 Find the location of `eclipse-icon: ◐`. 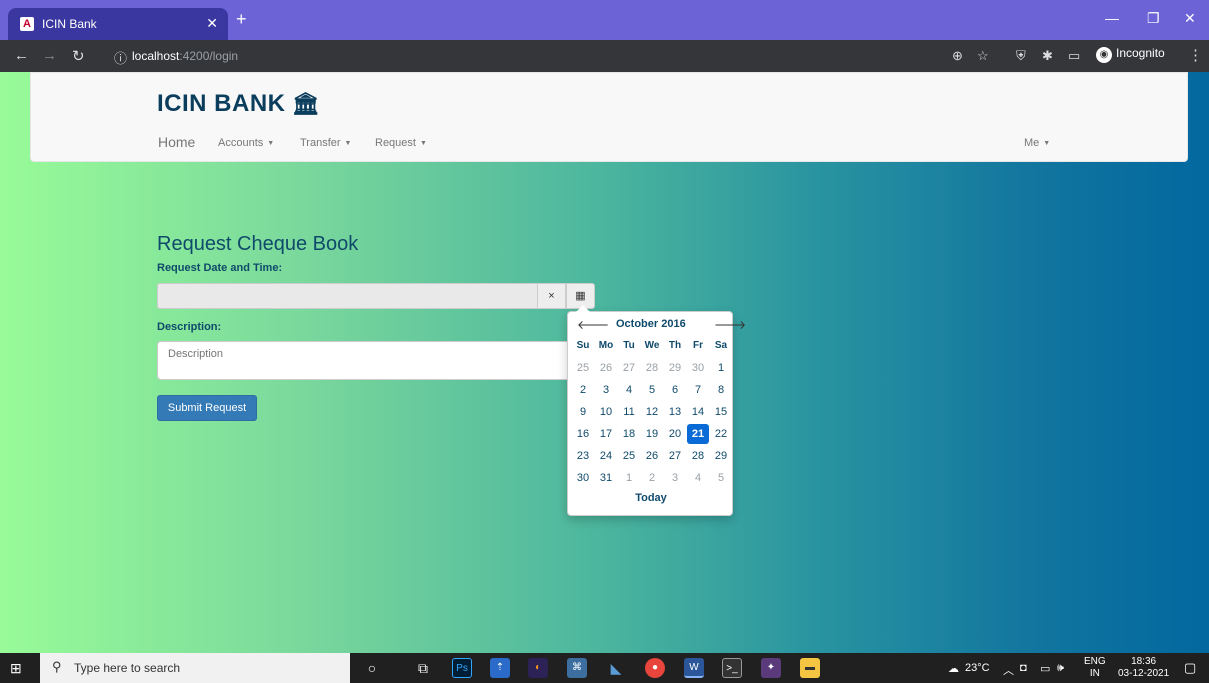

eclipse-icon: ◐ is located at coordinates (538, 668).